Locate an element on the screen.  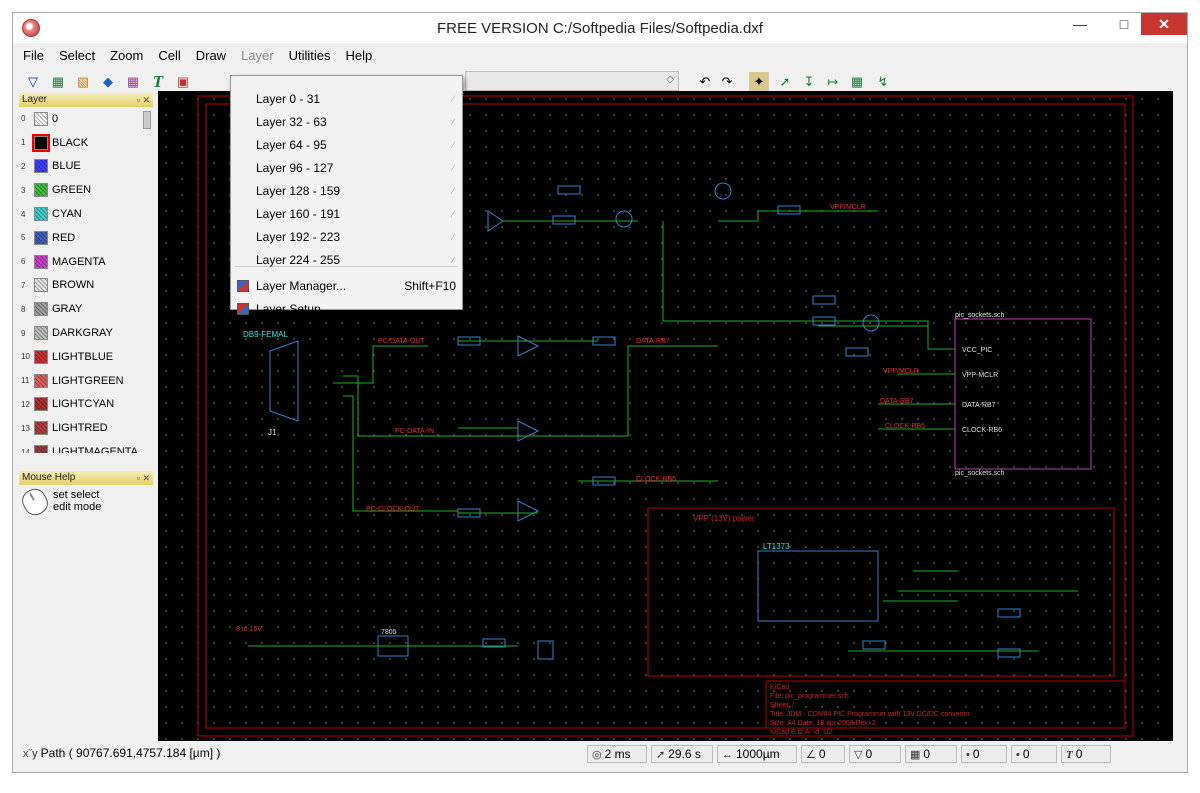
layer-range-item: Layer 96 - 127 ∕ is located at coordinates (346, 168).